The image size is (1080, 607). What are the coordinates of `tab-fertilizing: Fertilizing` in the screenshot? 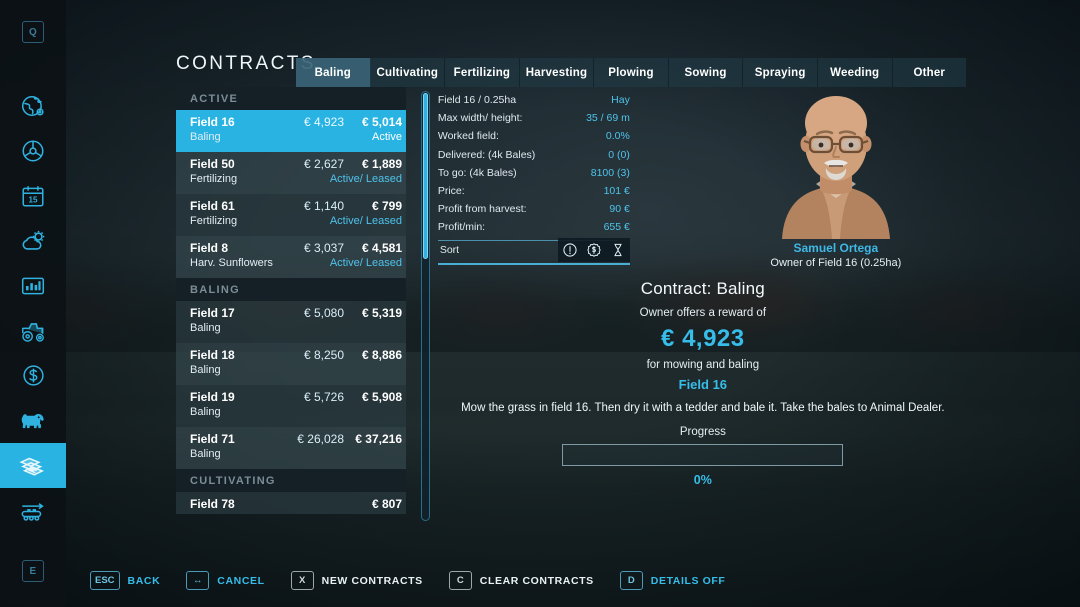 It's located at (482, 72).